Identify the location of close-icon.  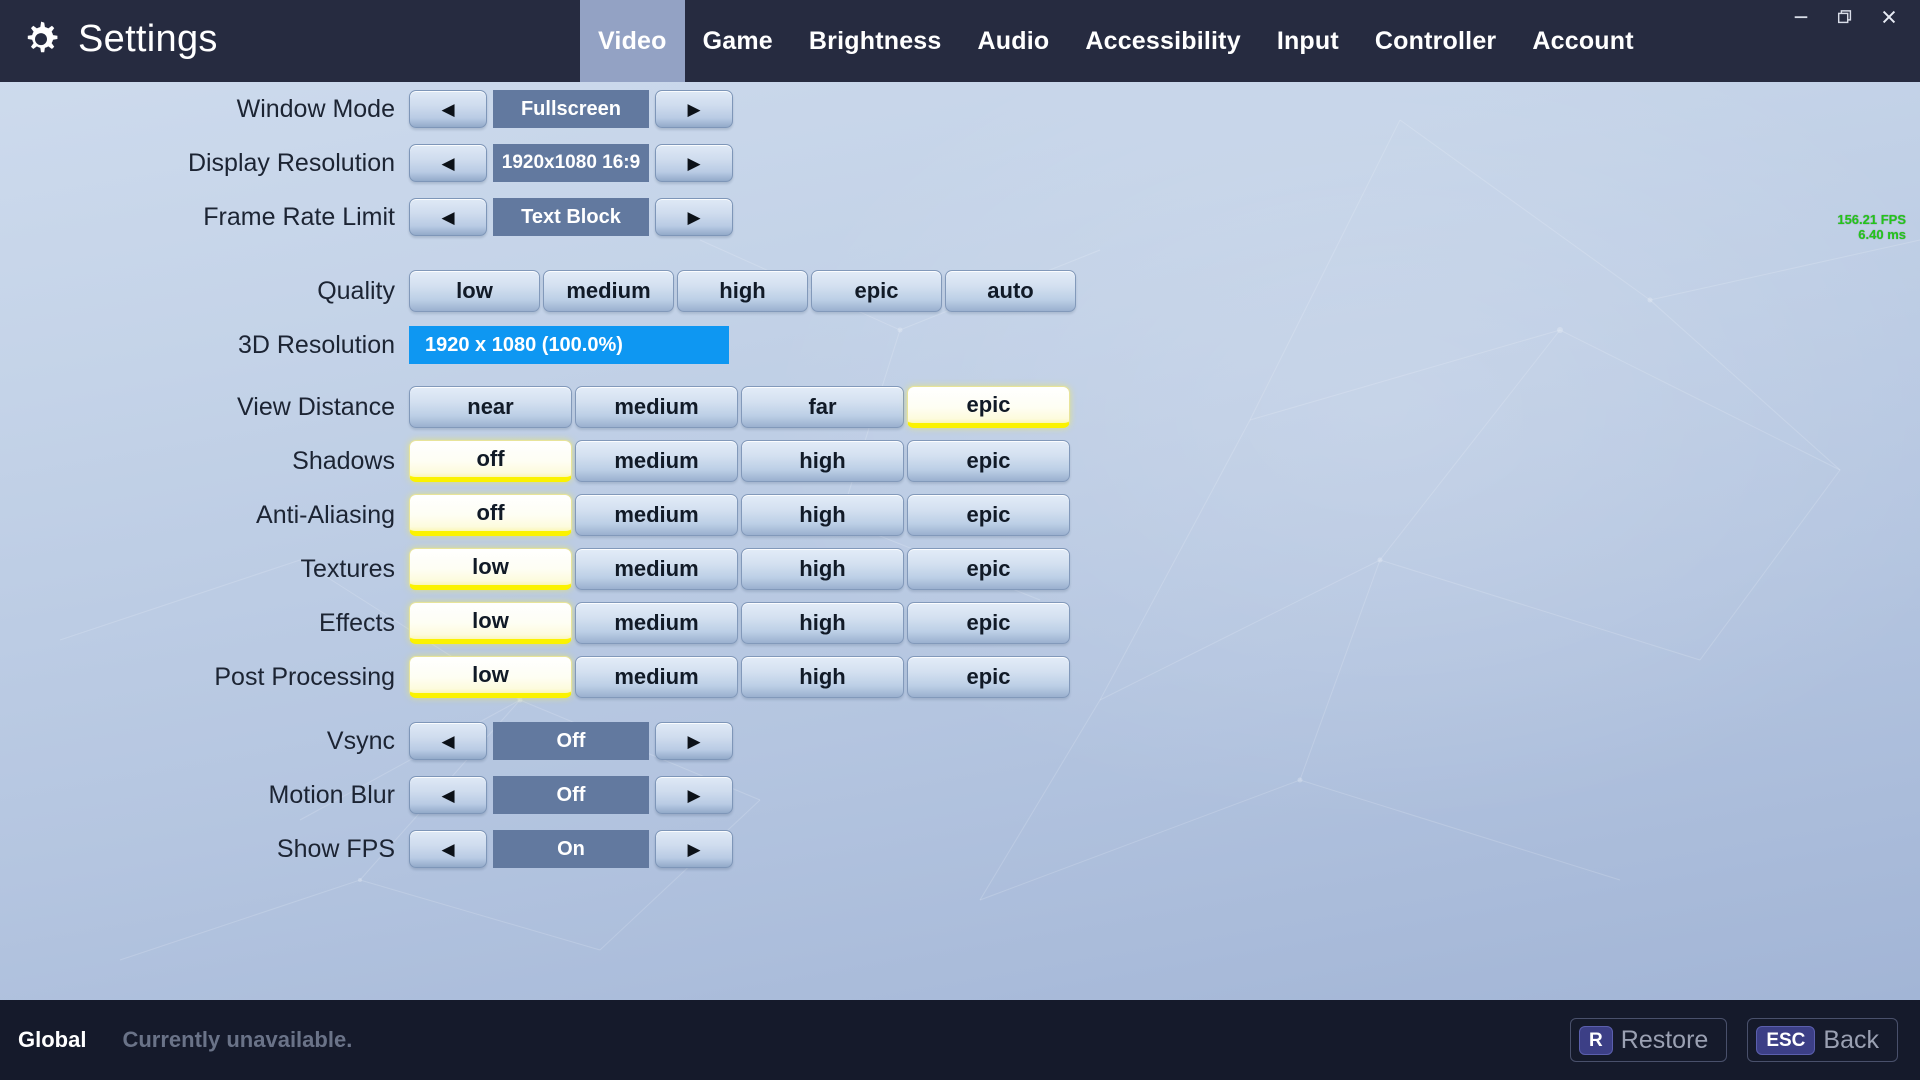
(1889, 17).